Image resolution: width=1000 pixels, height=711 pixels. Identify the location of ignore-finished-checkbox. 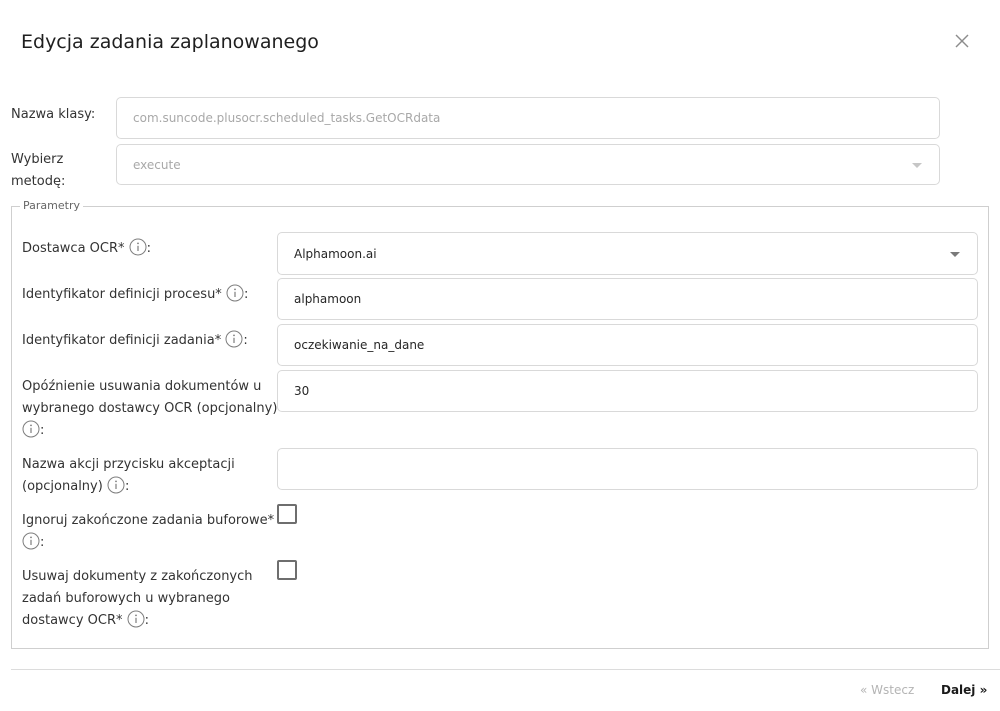
(287, 514).